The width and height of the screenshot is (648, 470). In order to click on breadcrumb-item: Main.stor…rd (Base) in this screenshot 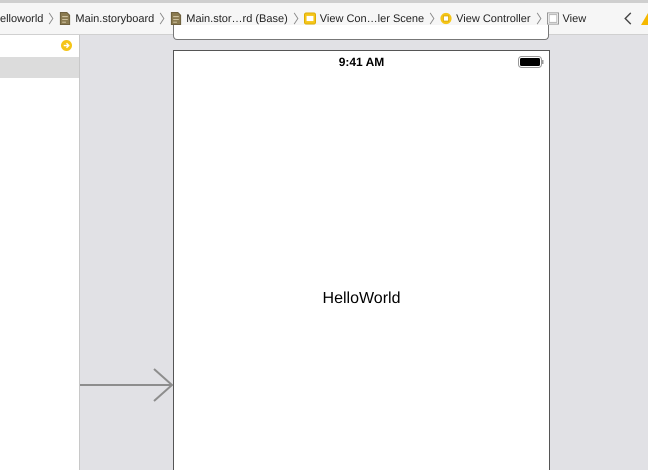, I will do `click(229, 18)`.